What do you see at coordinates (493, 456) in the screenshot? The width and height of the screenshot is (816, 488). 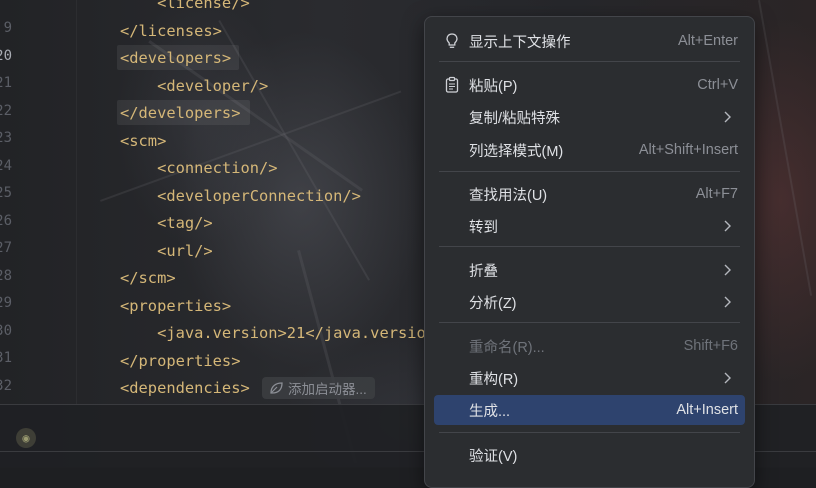 I see `menu-item-label: 验证(V)` at bounding box center [493, 456].